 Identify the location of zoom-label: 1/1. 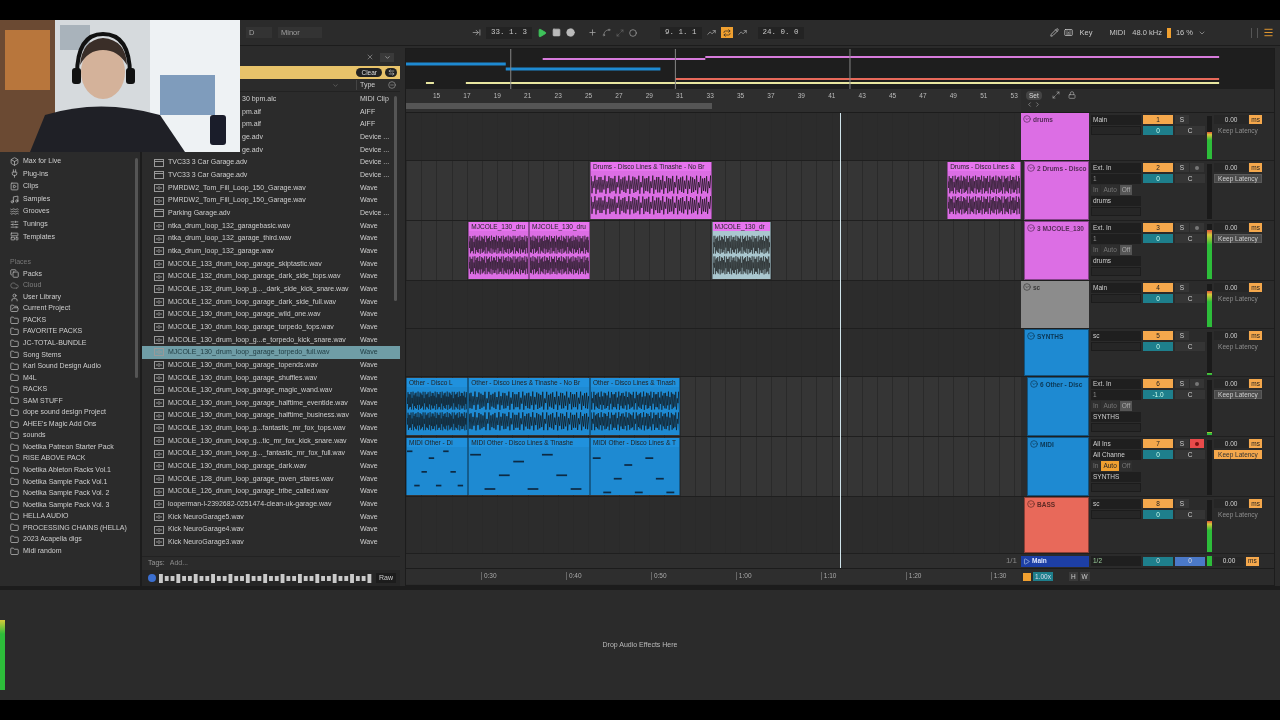
(1011, 561).